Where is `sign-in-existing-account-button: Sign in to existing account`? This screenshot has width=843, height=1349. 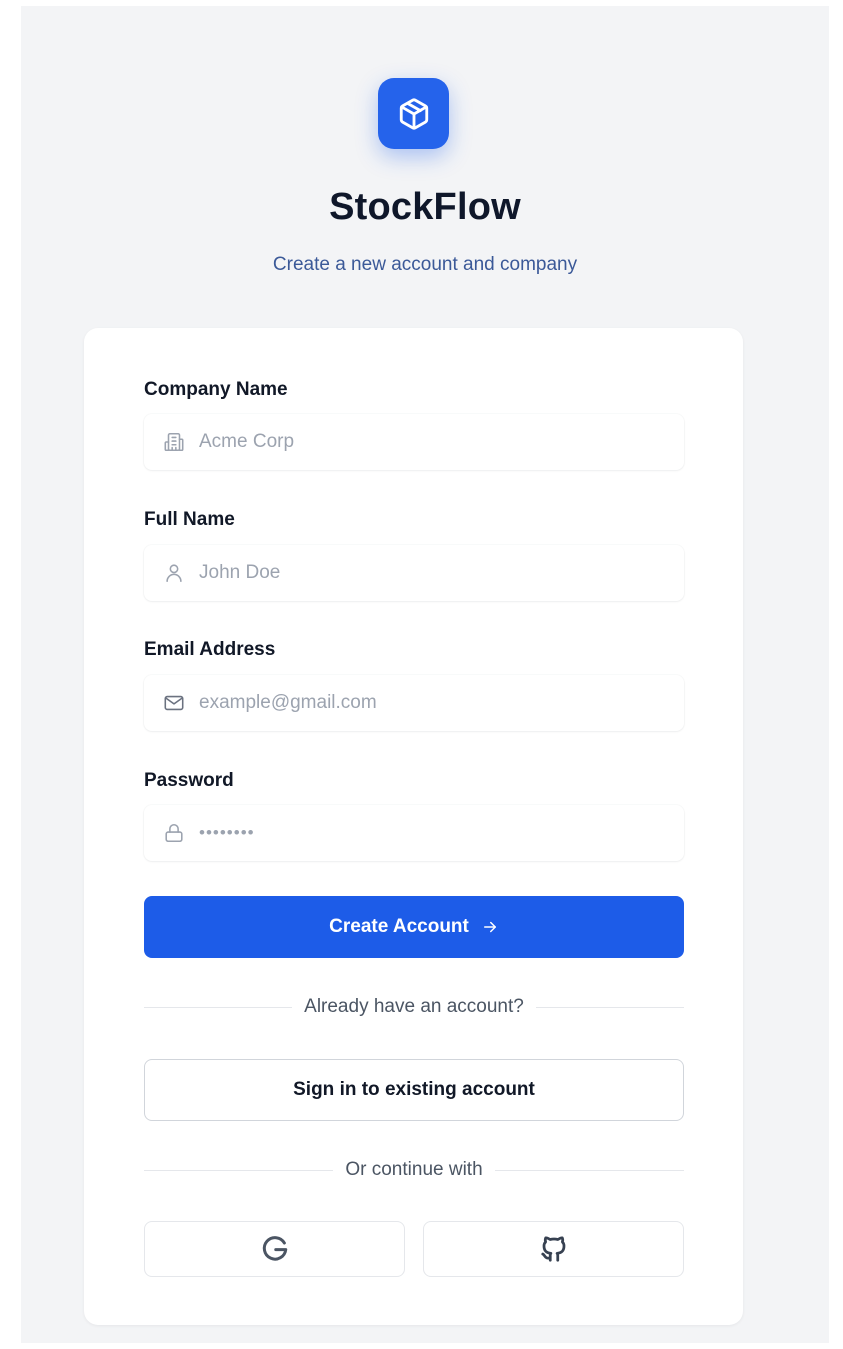
sign-in-existing-account-button: Sign in to existing account is located at coordinates (414, 1090).